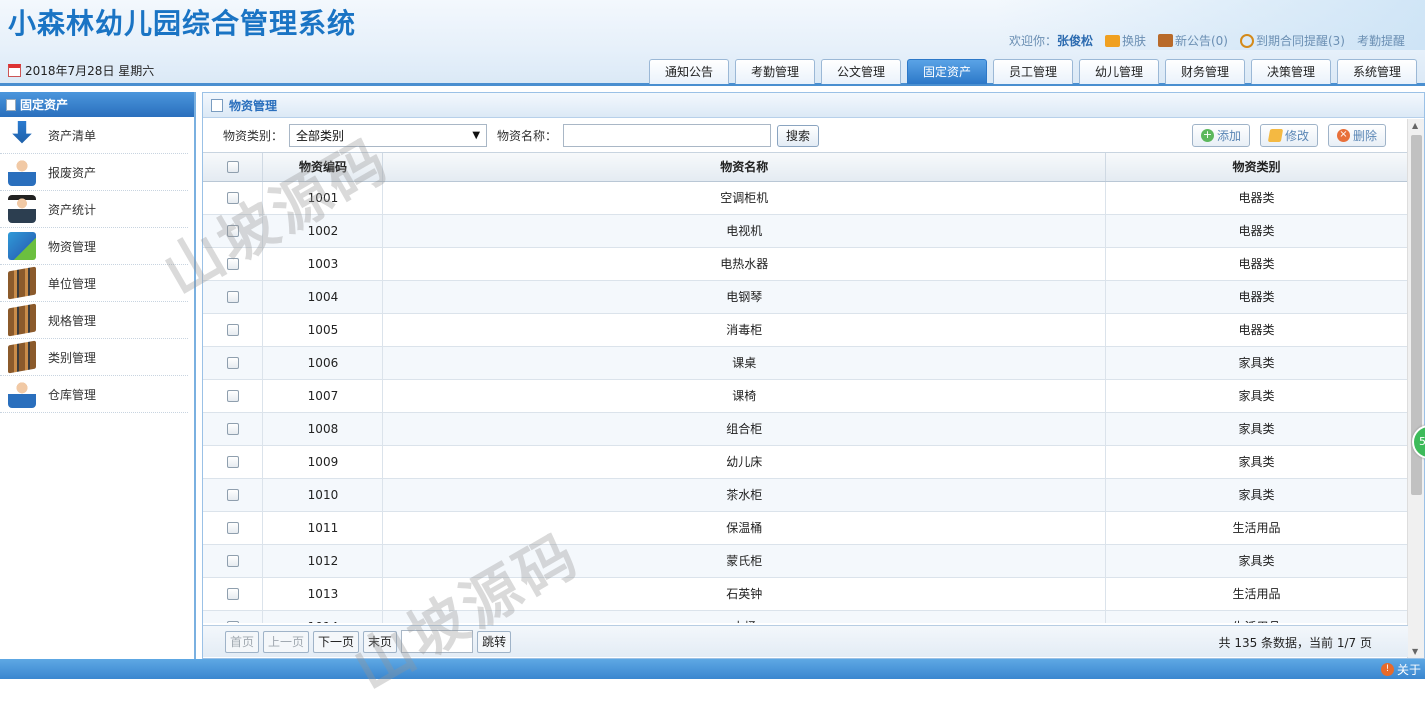 The height and width of the screenshot is (705, 1425). I want to click on sidebar-item-1: 报废资产, so click(94, 172).